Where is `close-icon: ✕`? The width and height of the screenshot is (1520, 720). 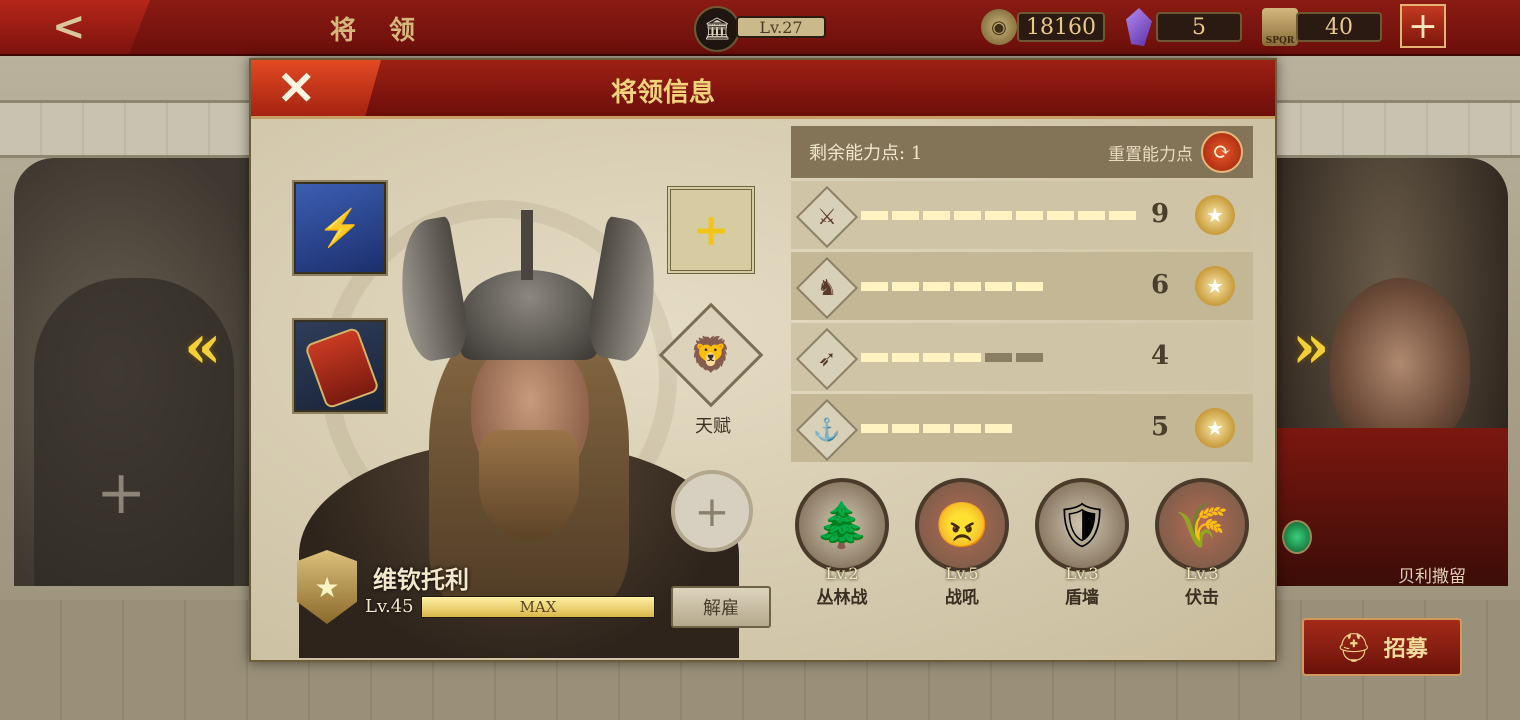 close-icon: ✕ is located at coordinates (296, 88).